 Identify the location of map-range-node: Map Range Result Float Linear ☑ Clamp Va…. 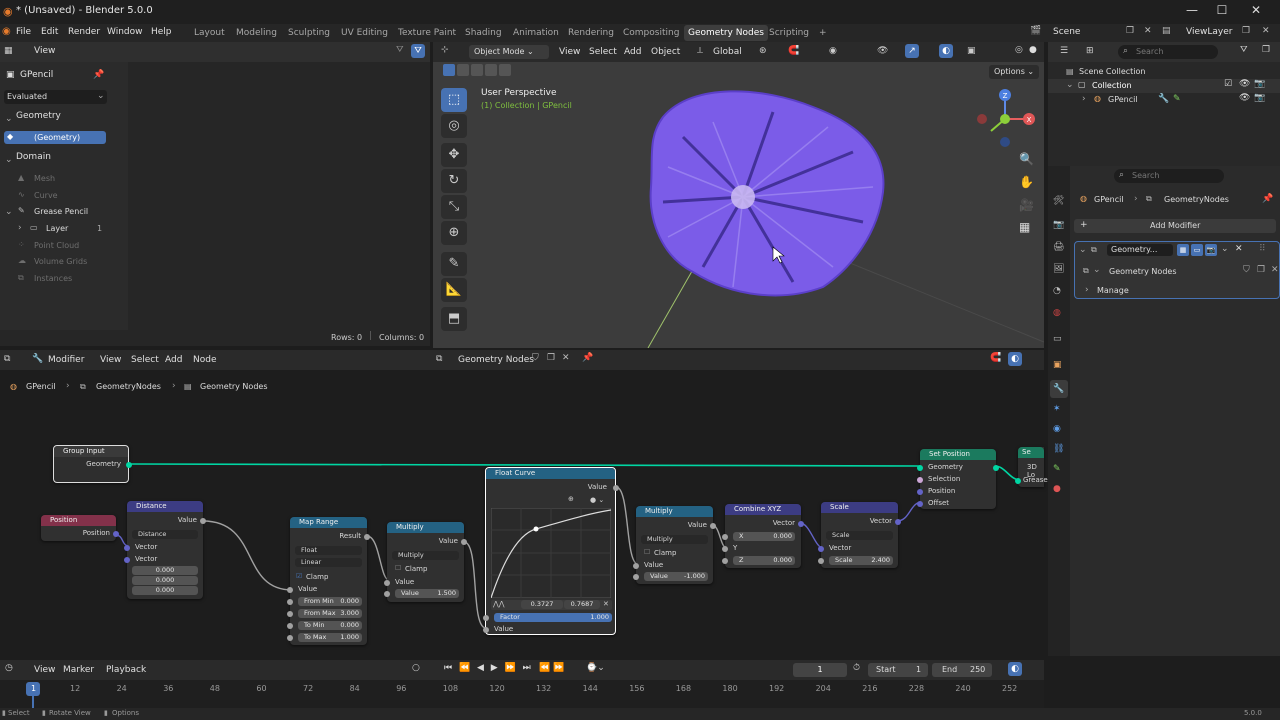
(328, 581).